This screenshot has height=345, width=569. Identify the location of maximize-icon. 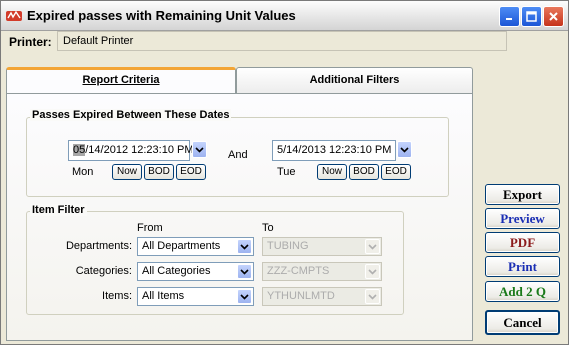
(531, 16).